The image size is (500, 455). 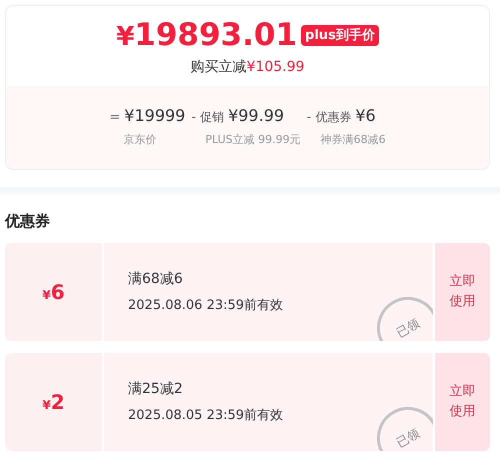 What do you see at coordinates (247, 67) in the screenshot?
I see `saving-text: 购买立减¥105.99` at bounding box center [247, 67].